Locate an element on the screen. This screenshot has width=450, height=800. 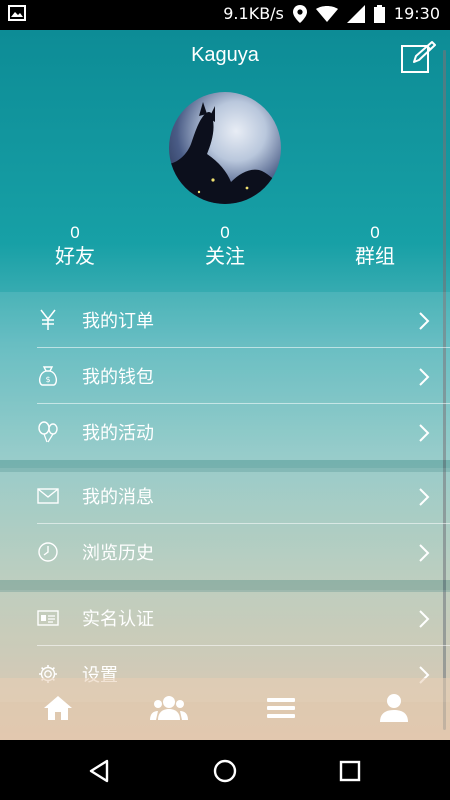
stat-following: 0 关注 is located at coordinates (225, 245).